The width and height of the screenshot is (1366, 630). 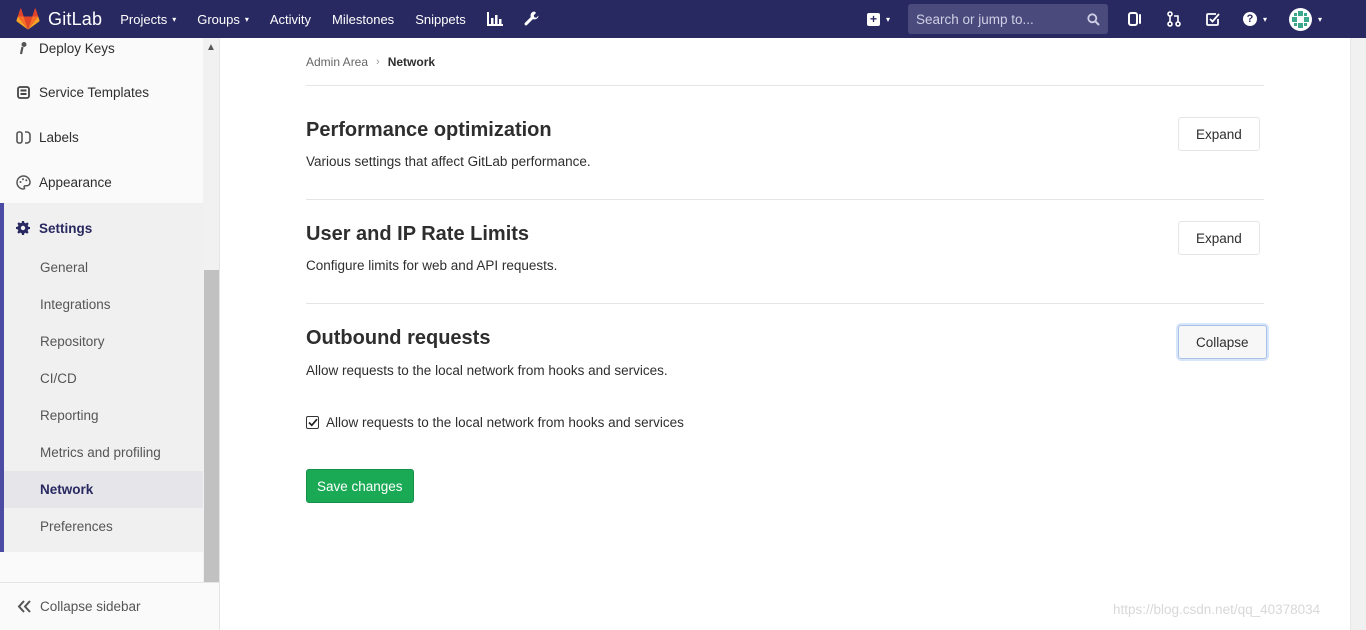 What do you see at coordinates (144, 19) in the screenshot?
I see `nav-projects-label: Projects` at bounding box center [144, 19].